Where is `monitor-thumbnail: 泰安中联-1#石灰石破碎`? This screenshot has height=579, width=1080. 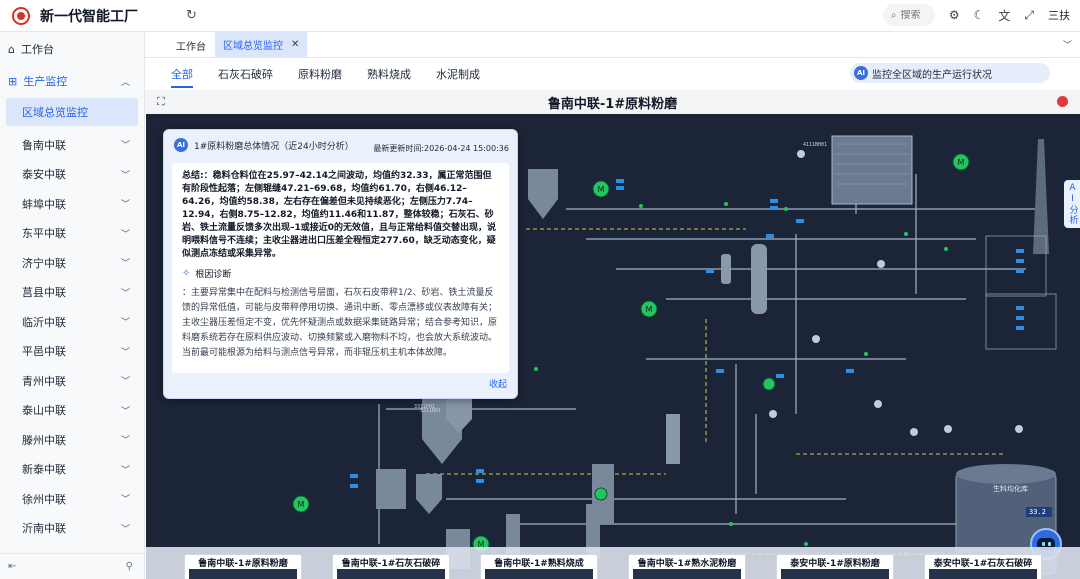
monitor-thumbnail: 泰安中联-1#石灰石破碎 is located at coordinates (983, 566).